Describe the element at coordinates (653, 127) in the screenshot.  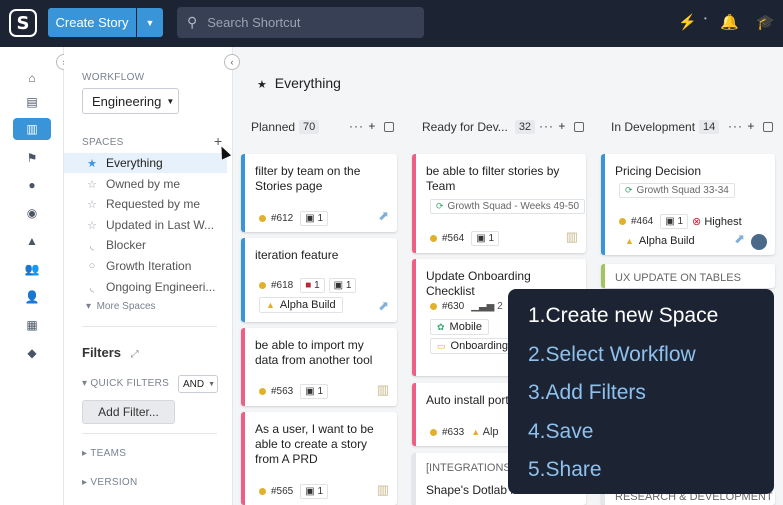
I see `column-name: In Development` at that location.